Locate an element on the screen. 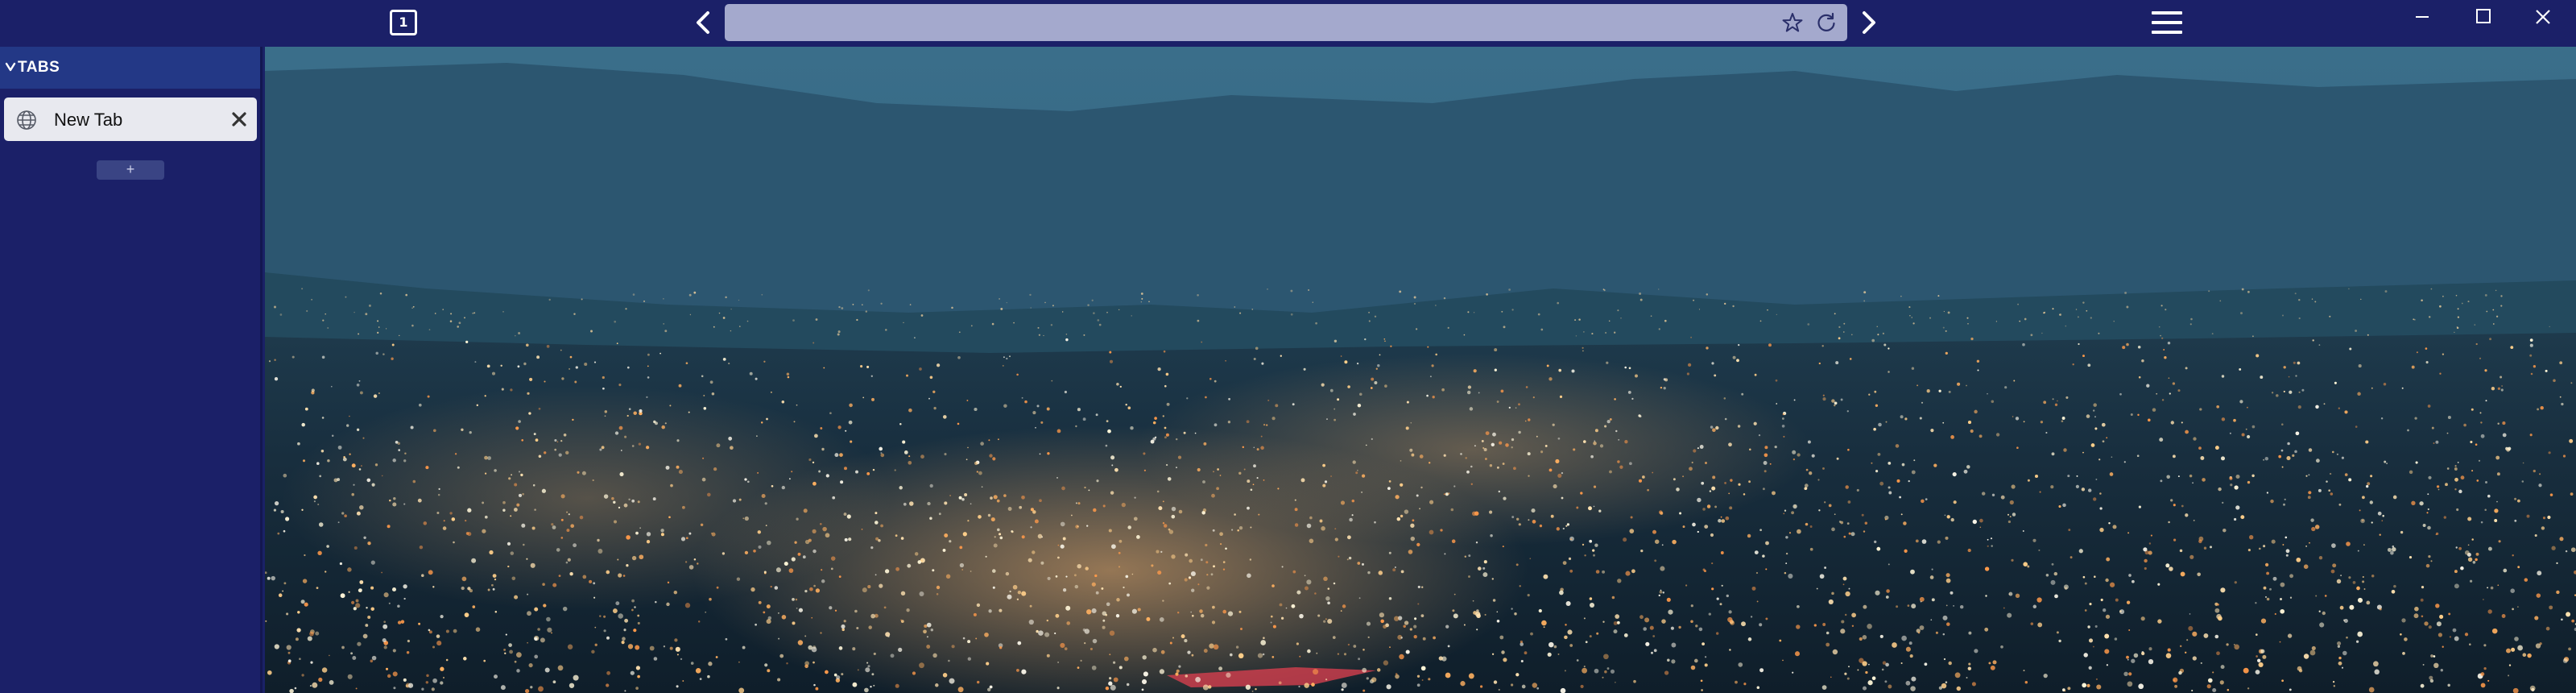 The height and width of the screenshot is (693, 2576). hamburger-menu-icon is located at coordinates (2167, 23).